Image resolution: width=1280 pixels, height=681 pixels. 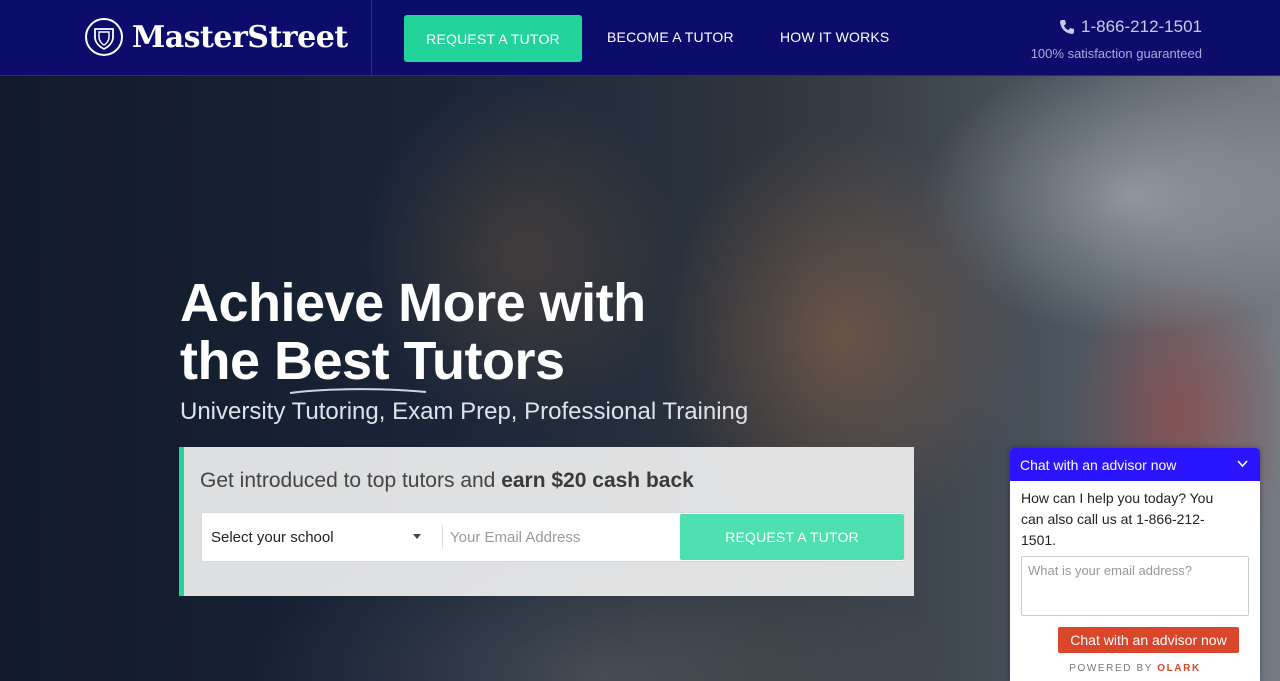 What do you see at coordinates (1113, 668) in the screenshot?
I see `powered-by-text: POWERED BY` at bounding box center [1113, 668].